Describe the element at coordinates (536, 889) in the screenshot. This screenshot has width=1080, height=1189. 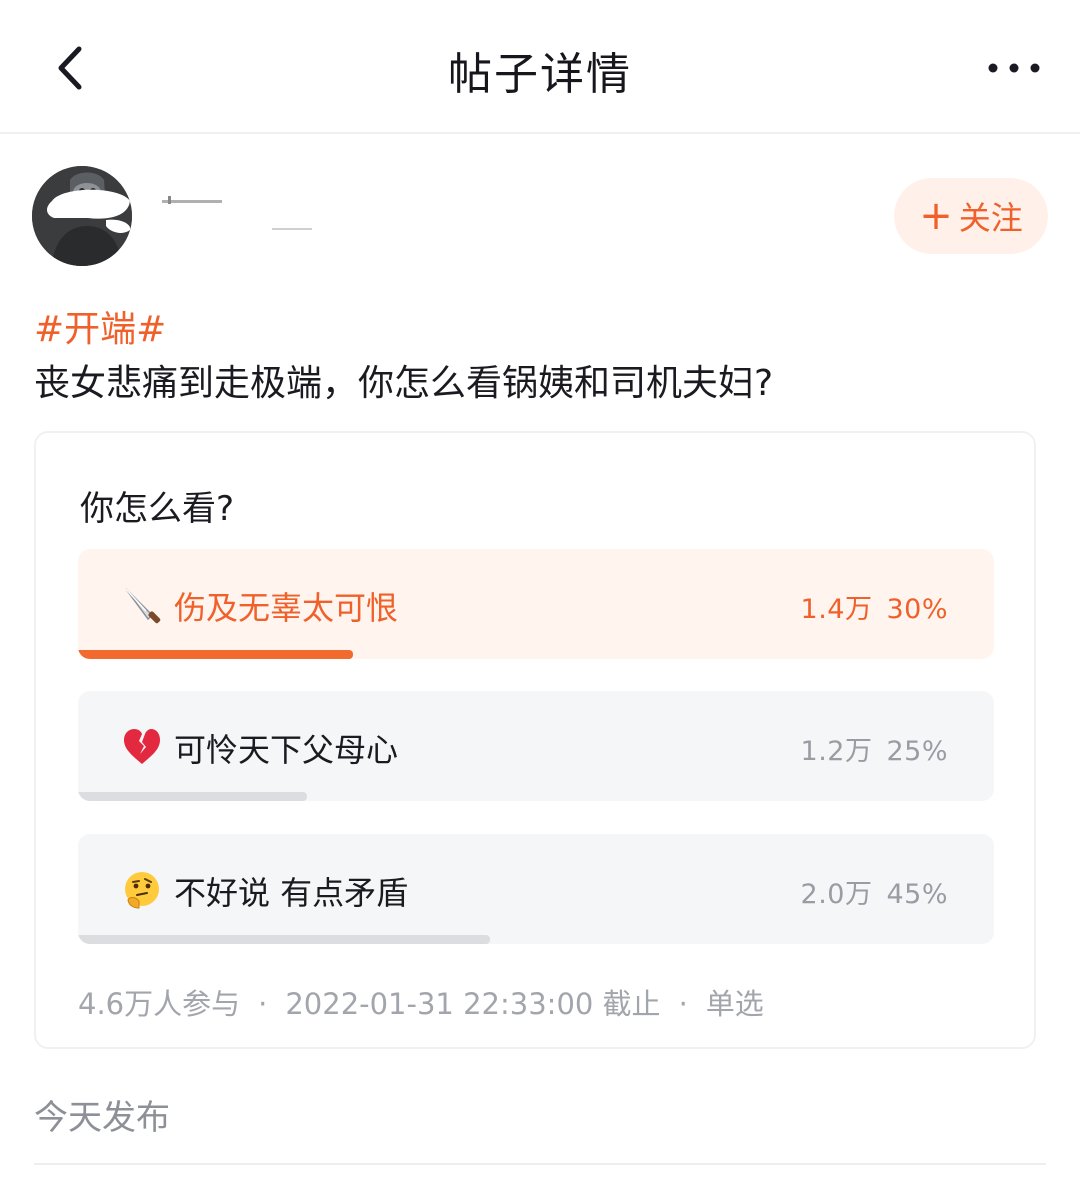
I see `poll-option-3: 不好说 有点矛盾 2.0万 45%` at that location.